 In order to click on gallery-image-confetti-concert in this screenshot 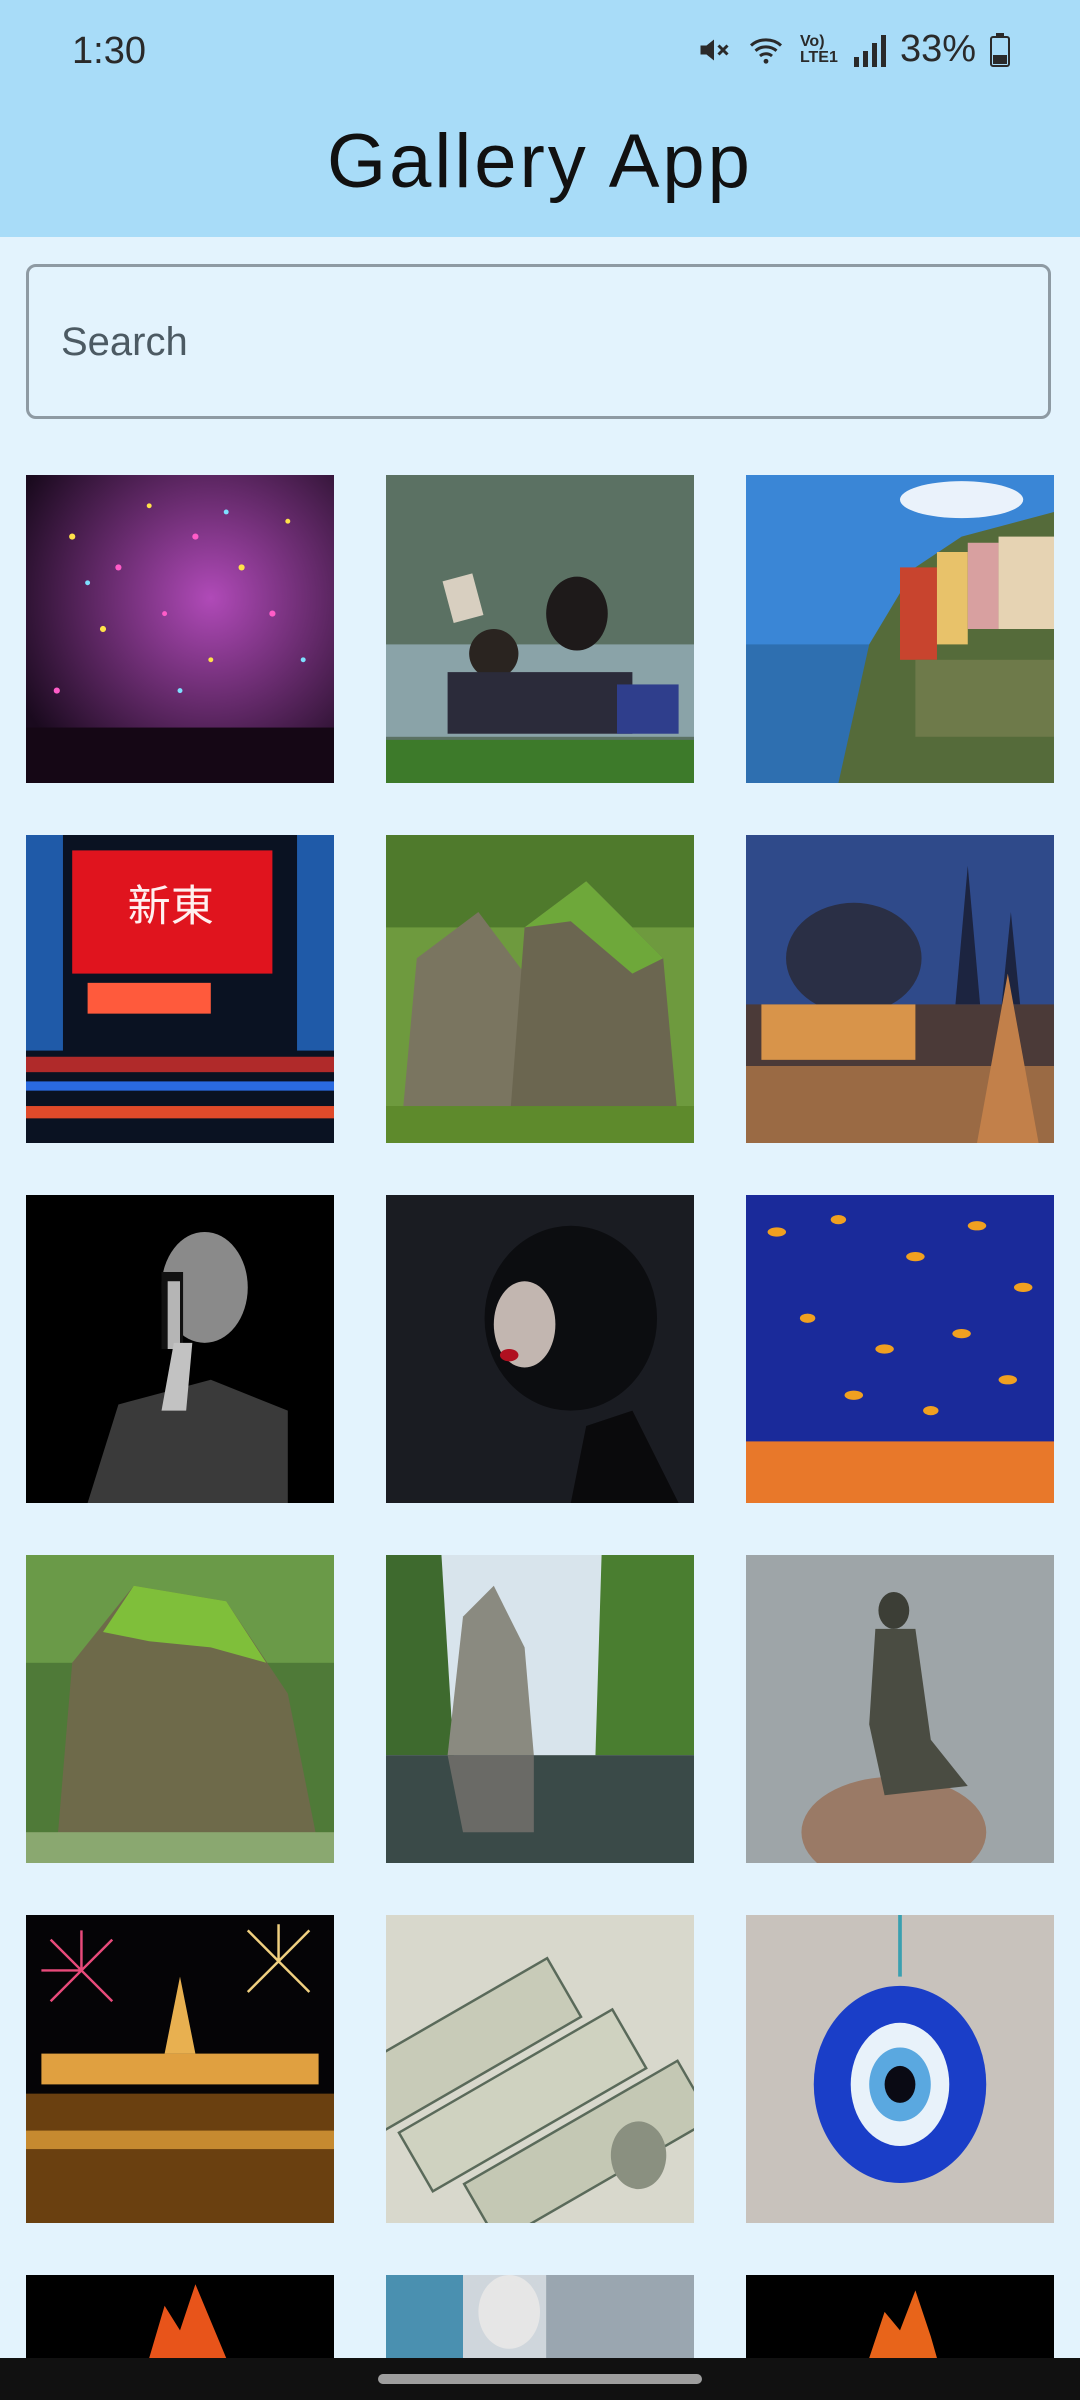, I will do `click(180, 629)`.